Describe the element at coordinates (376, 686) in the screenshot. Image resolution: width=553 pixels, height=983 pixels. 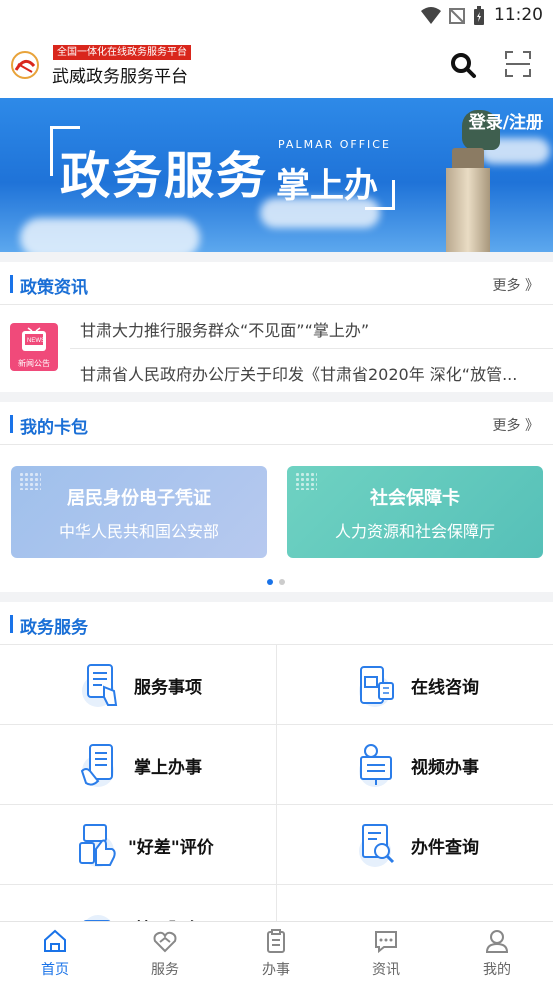
I see `online-consult-icon` at that location.